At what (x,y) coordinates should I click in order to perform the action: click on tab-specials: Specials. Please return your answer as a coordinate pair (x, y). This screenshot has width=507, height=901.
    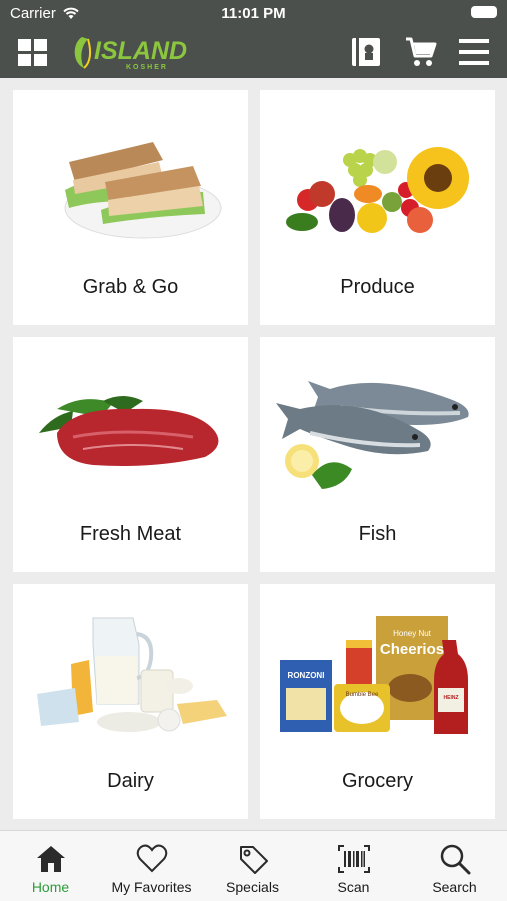
    Looking at the image, I should click on (252, 866).